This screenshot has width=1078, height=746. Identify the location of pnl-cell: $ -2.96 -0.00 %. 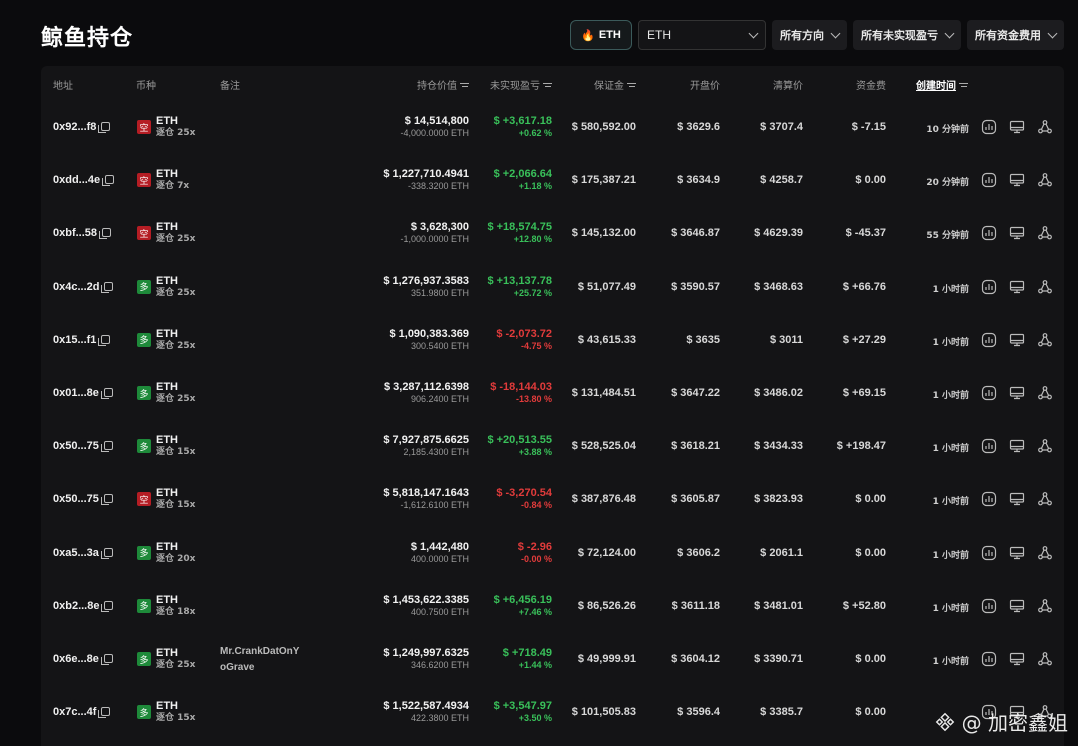
(535, 553).